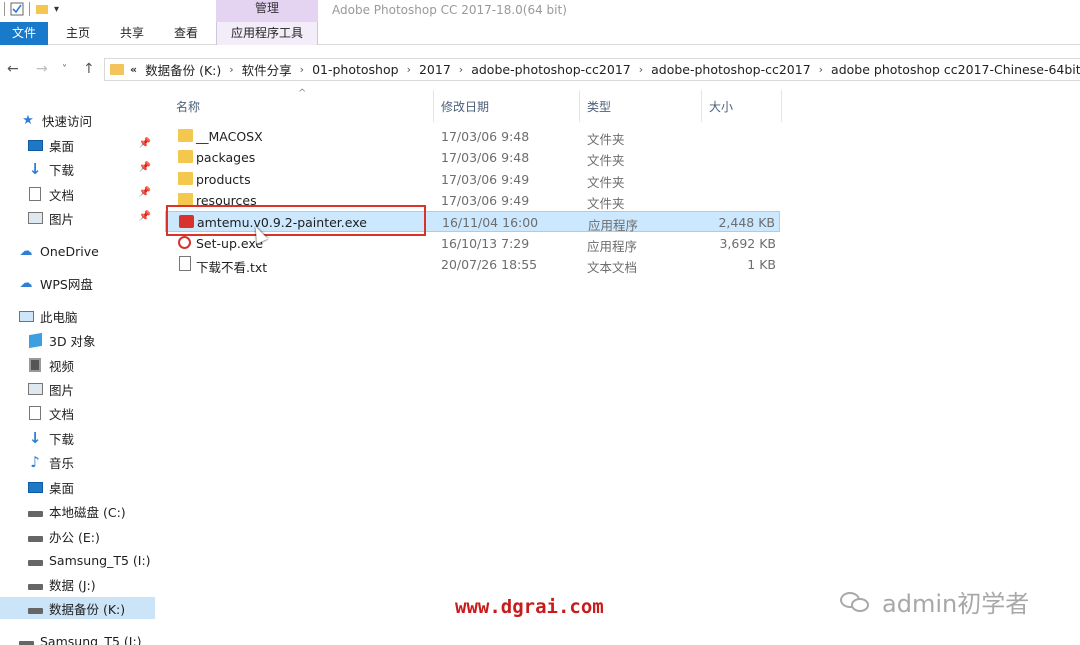  Describe the element at coordinates (183, 69) in the screenshot. I see `breadcrumb-item: 数据备份 (K:)` at that location.